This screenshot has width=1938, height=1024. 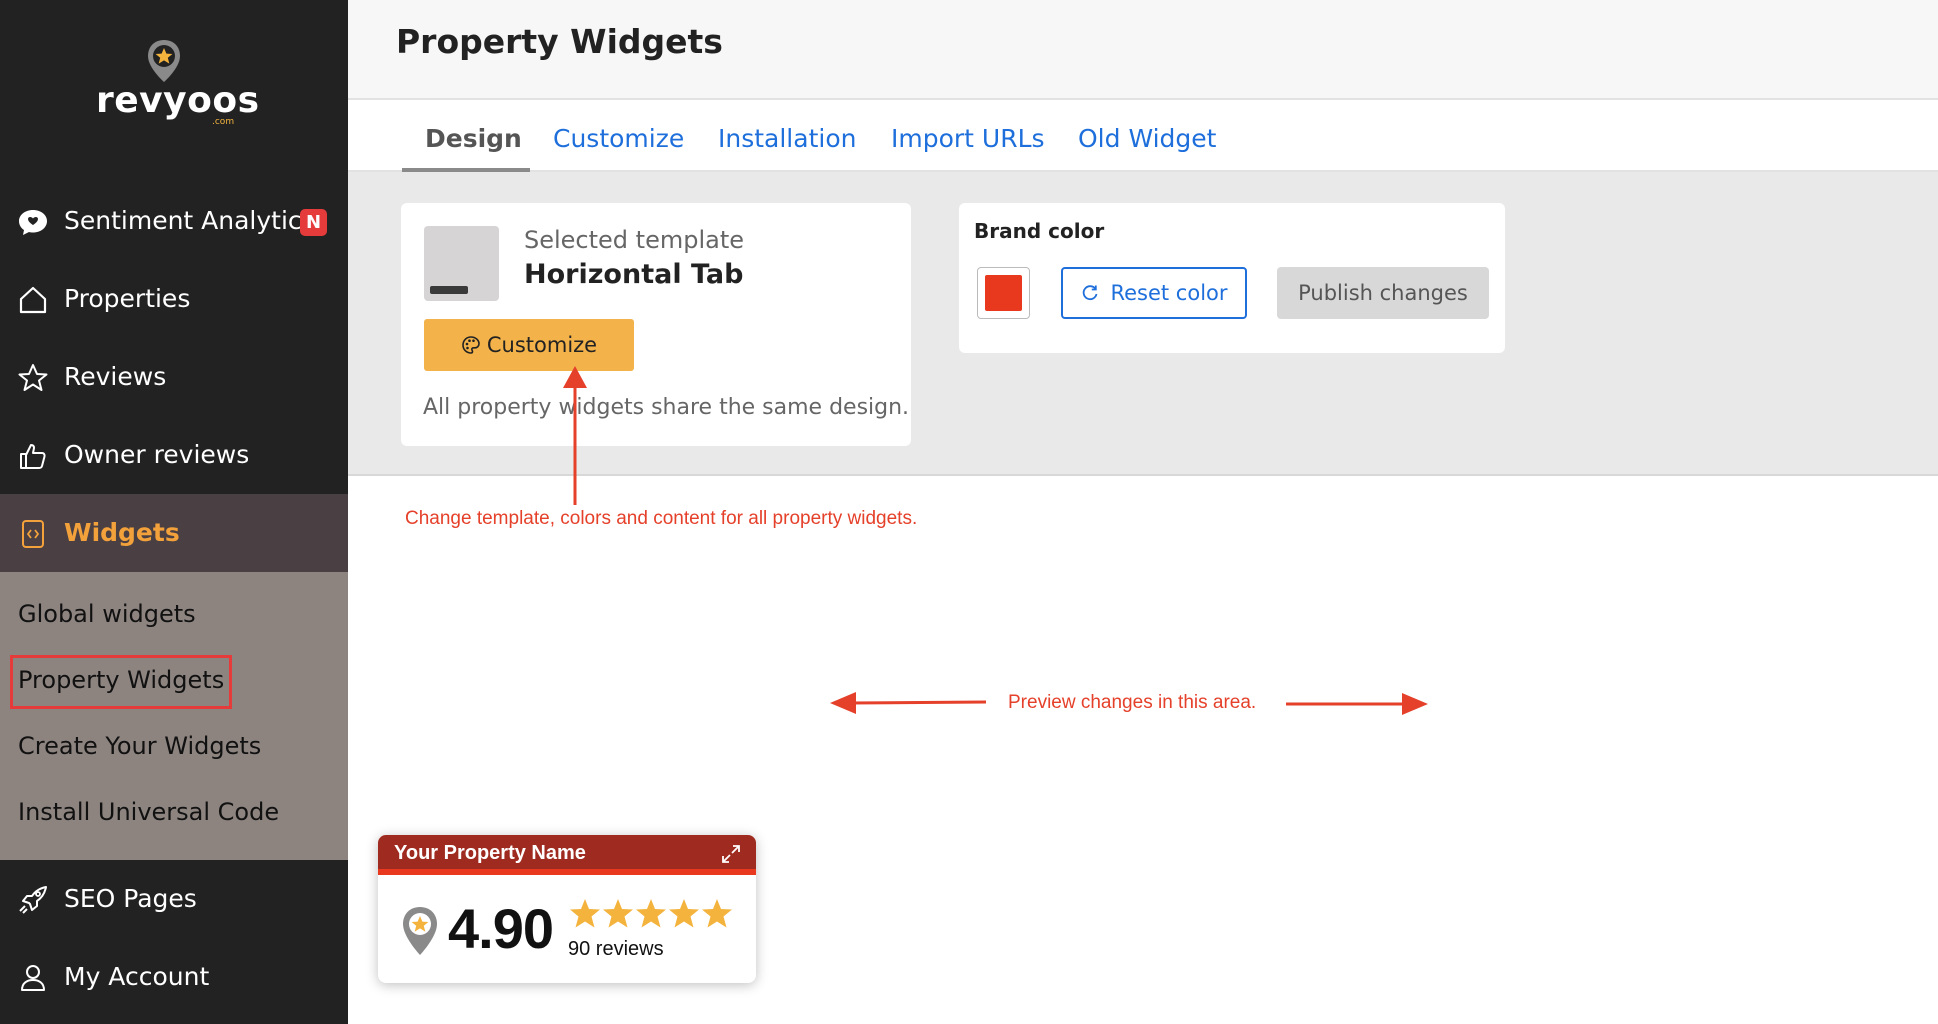 What do you see at coordinates (178, 100) in the screenshot?
I see `logo-wordmark: revyoos` at bounding box center [178, 100].